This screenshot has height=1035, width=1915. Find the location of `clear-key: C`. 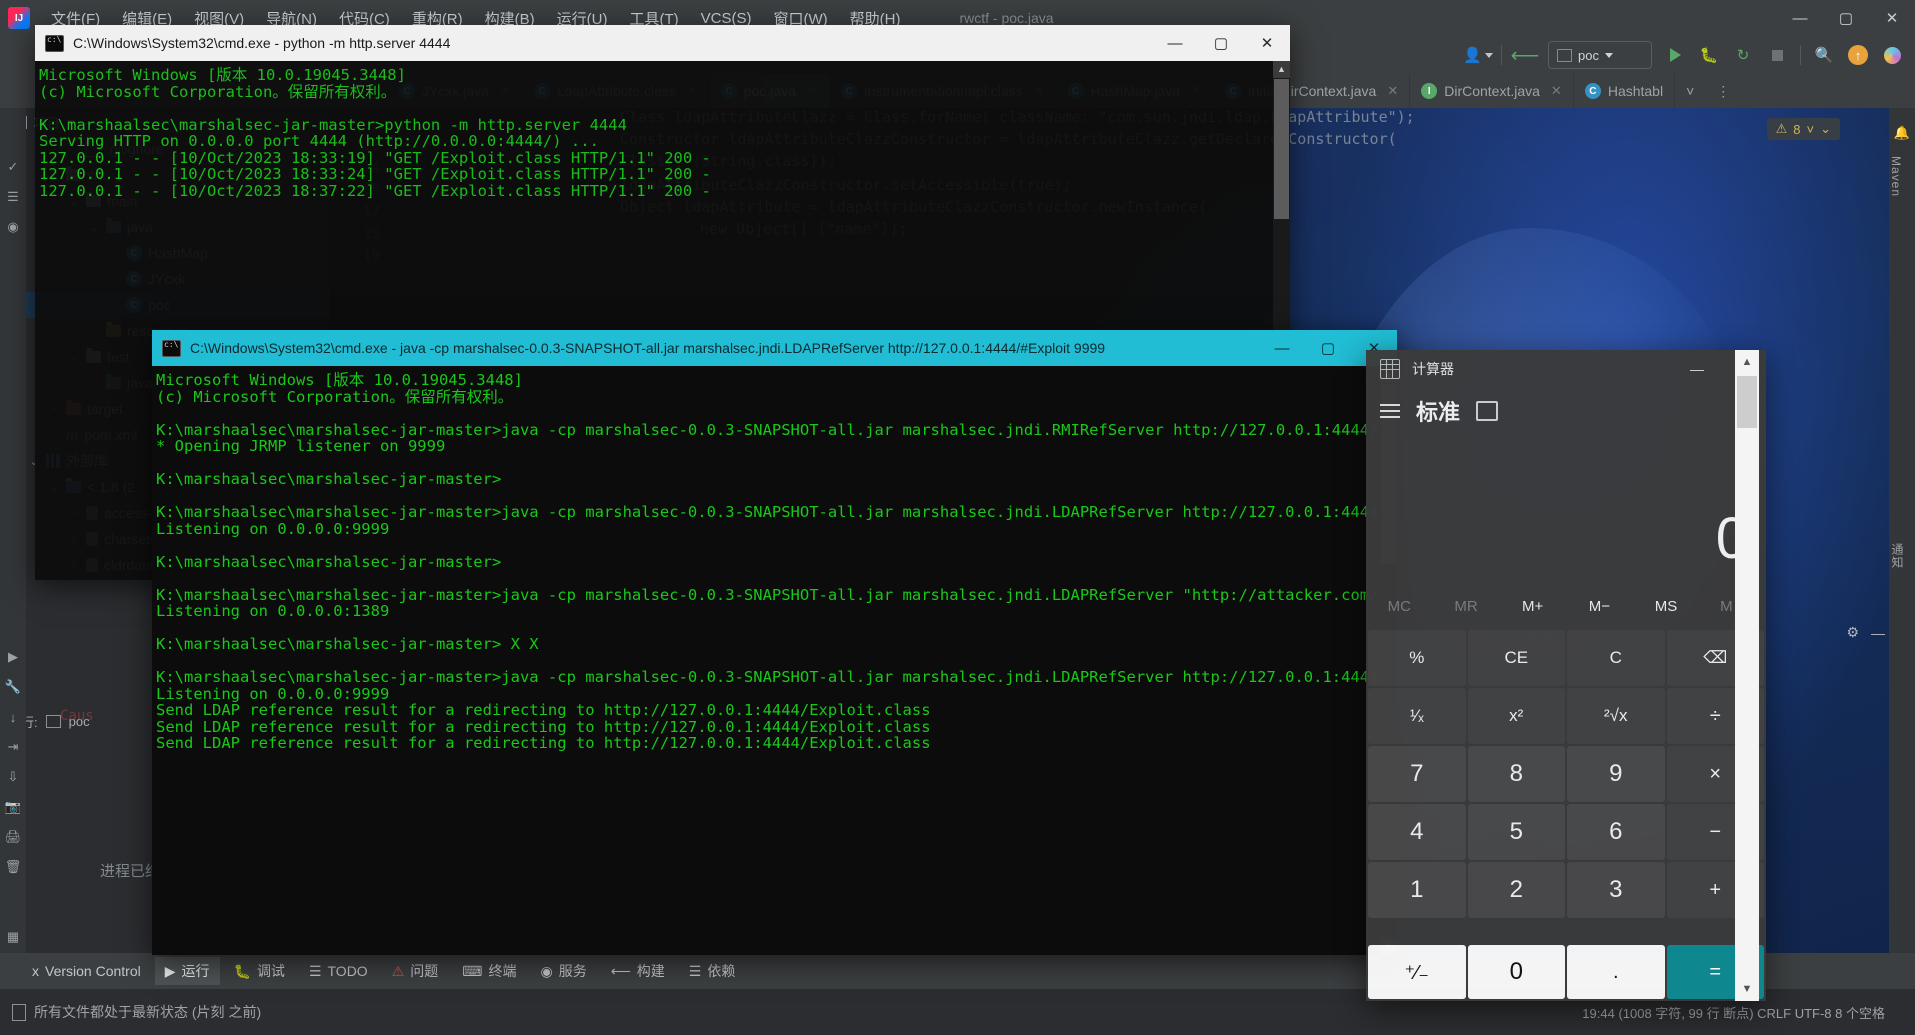

clear-key: C is located at coordinates (1616, 658).